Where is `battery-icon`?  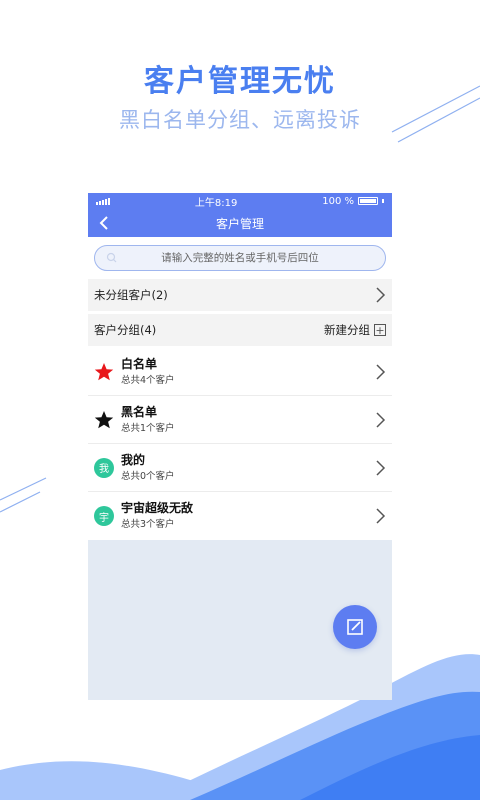 battery-icon is located at coordinates (368, 201).